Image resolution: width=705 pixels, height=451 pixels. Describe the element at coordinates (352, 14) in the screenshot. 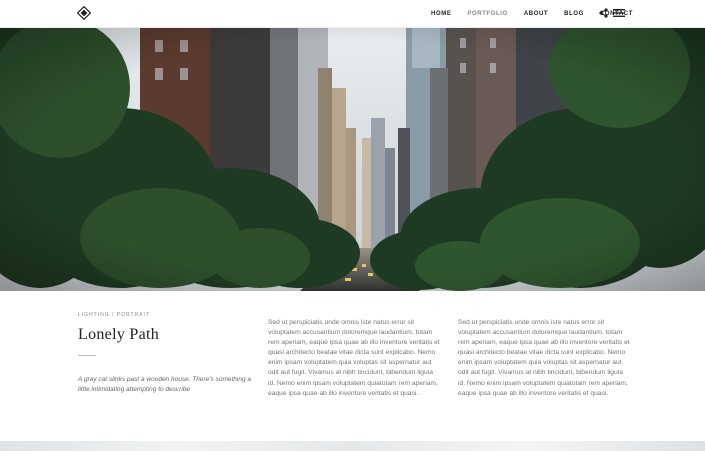

I see `site-header: HOME PORTFOLIO ABOUT BLOG CONTACT` at that location.